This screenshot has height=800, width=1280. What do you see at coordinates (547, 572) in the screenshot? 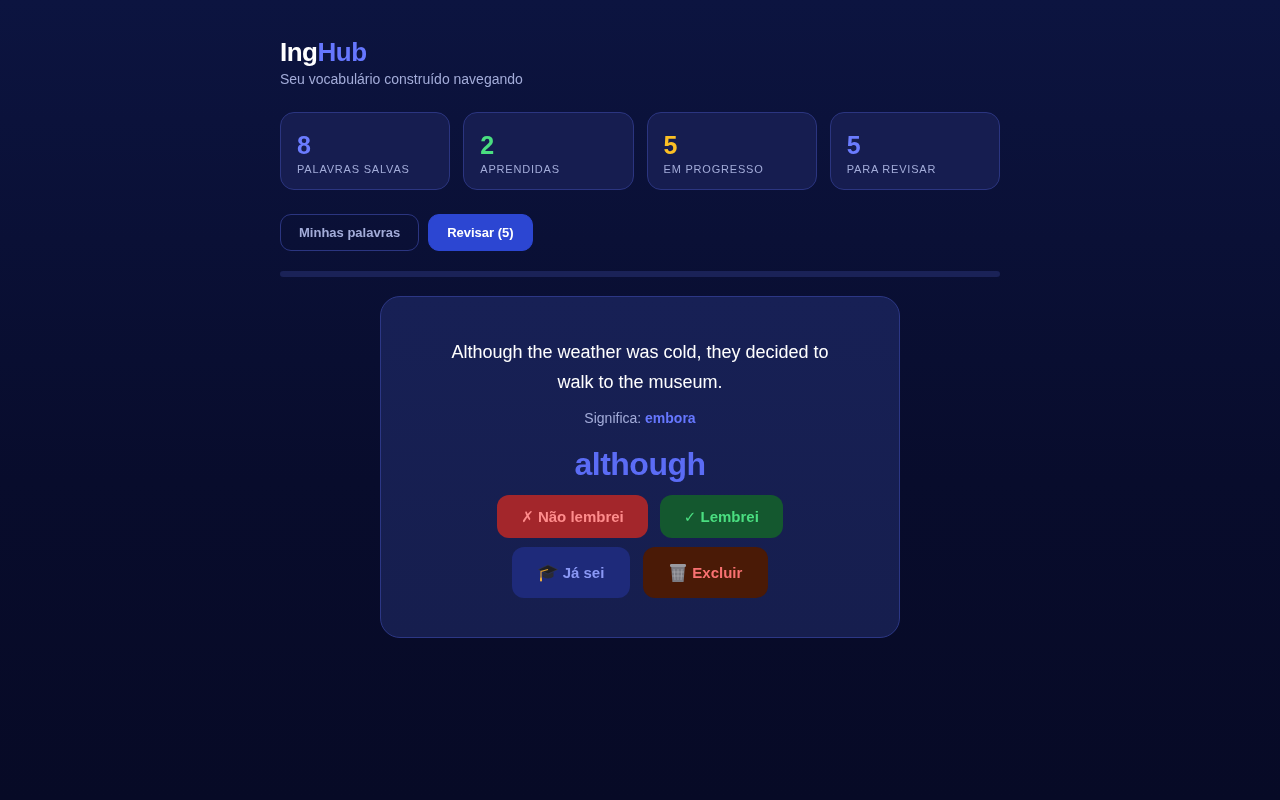
I see `graduation-cap-icon` at bounding box center [547, 572].